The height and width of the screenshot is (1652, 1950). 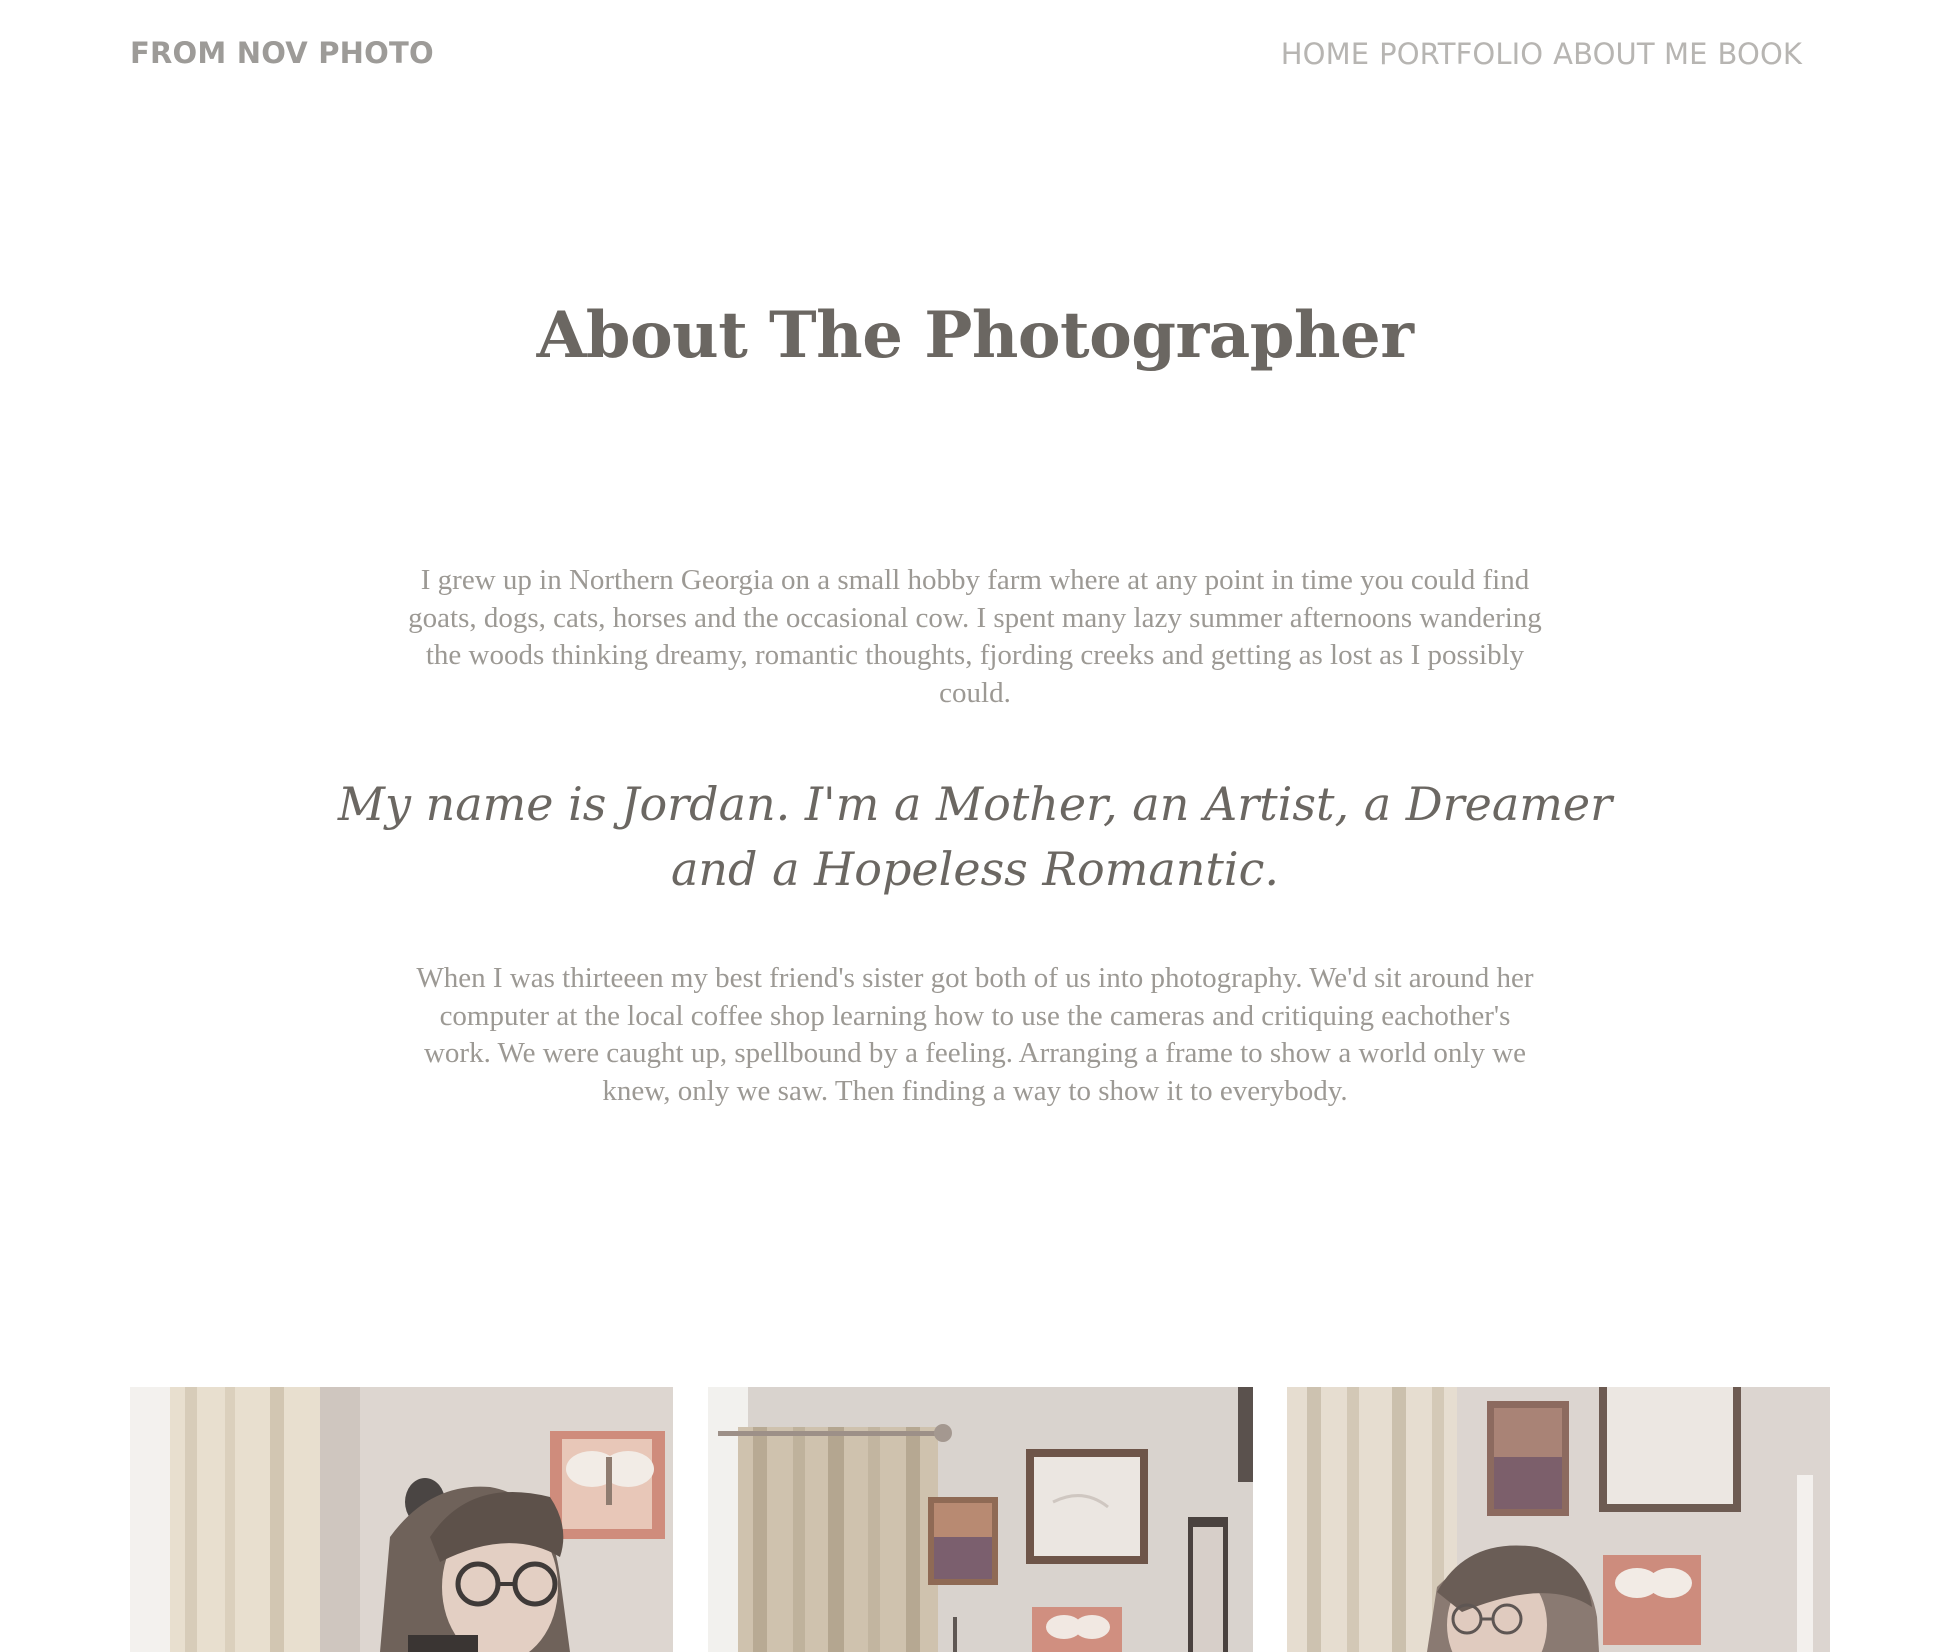 What do you see at coordinates (282, 53) in the screenshot?
I see `brand-logo-link: FROM NOV PHOTO` at bounding box center [282, 53].